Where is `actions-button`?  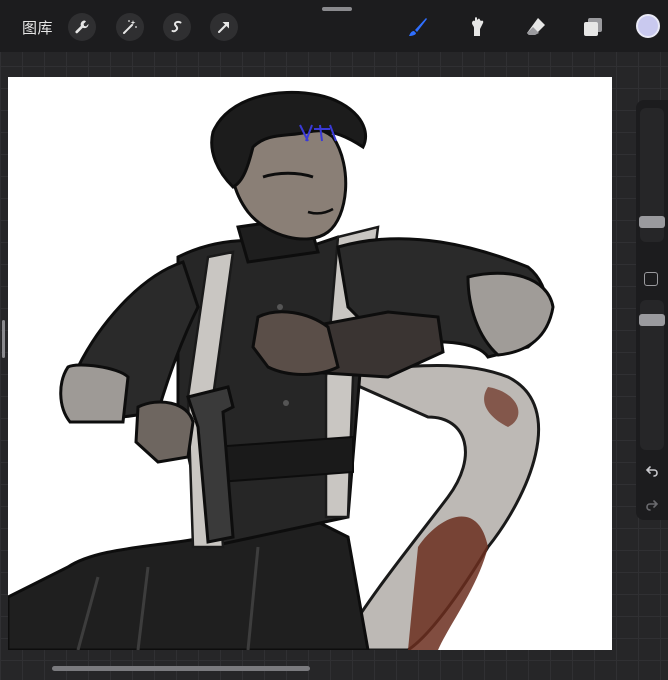 actions-button is located at coordinates (82, 27).